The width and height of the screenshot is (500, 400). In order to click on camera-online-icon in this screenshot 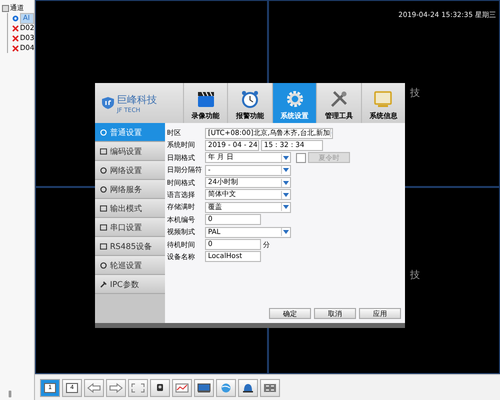, I will do `click(15, 18)`.